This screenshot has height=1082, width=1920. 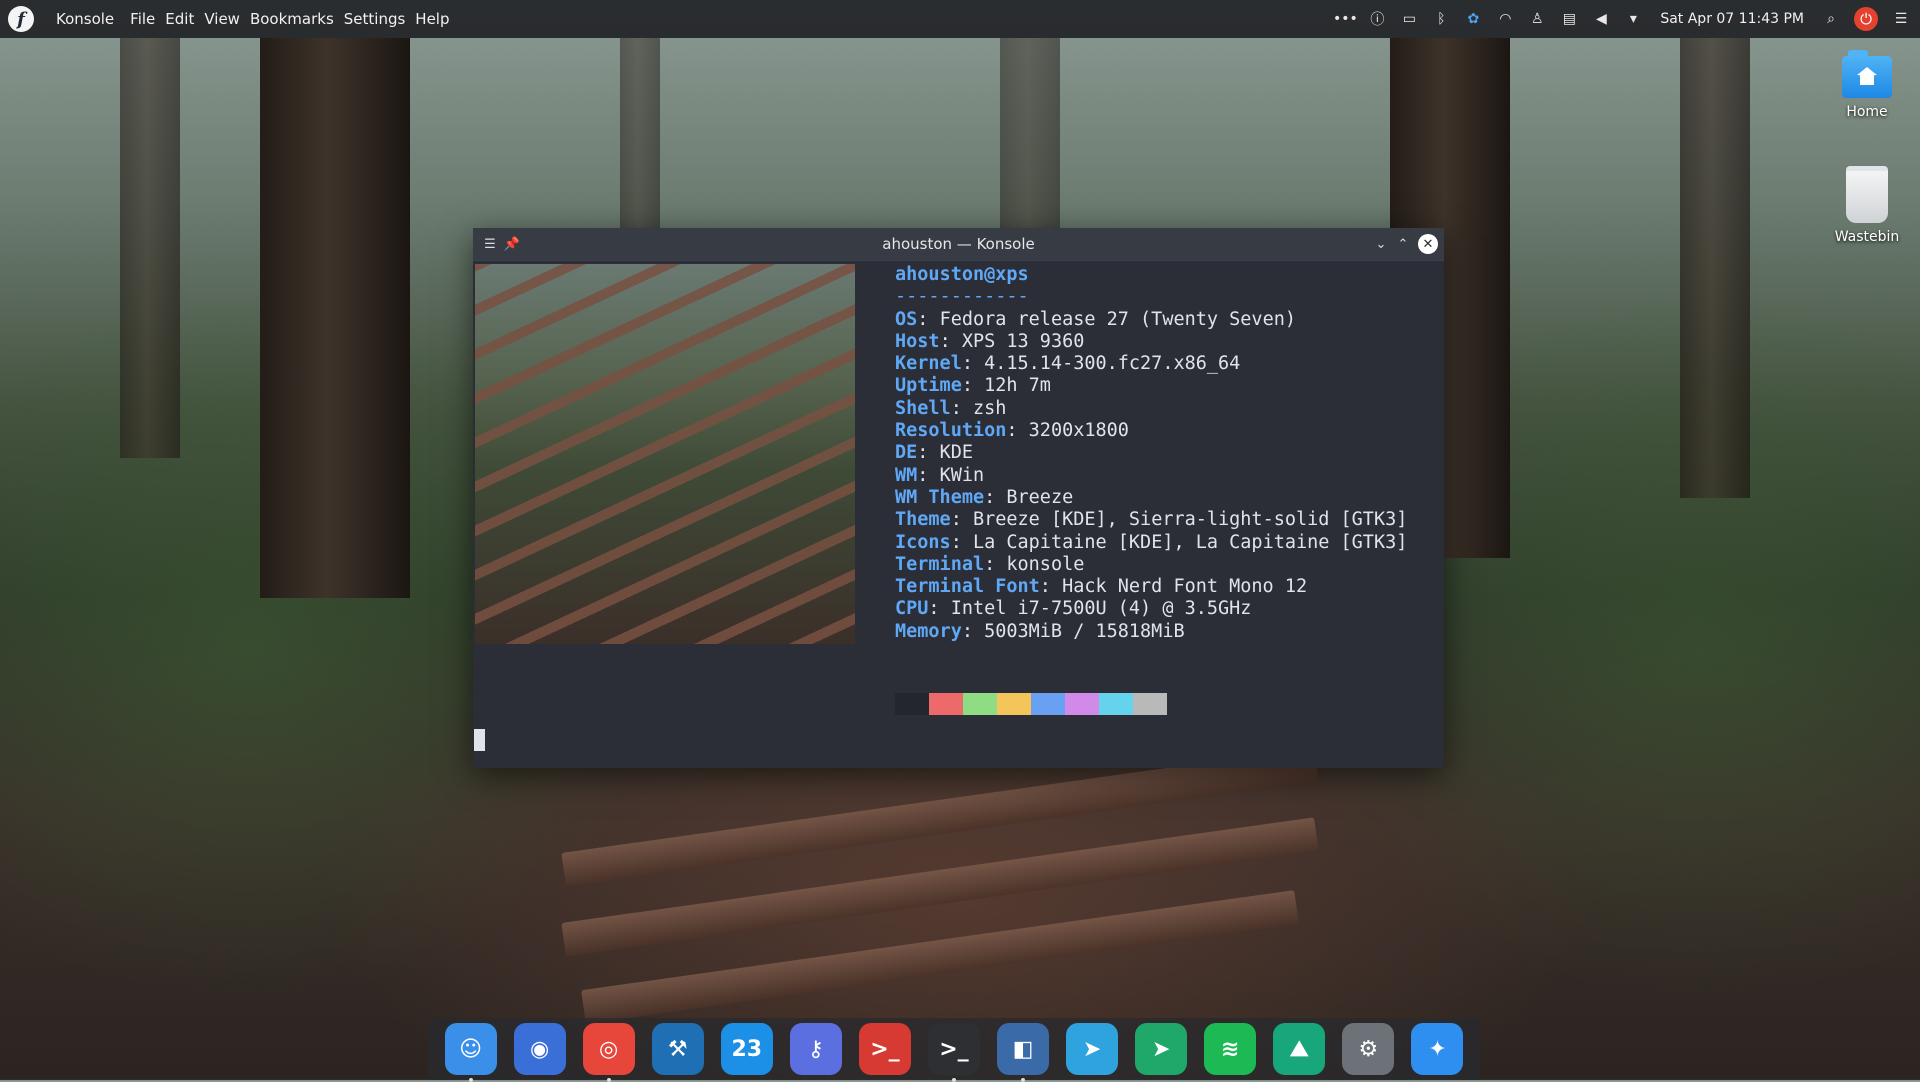 I want to click on neofetch-key: Uptime, so click(x=928, y=386).